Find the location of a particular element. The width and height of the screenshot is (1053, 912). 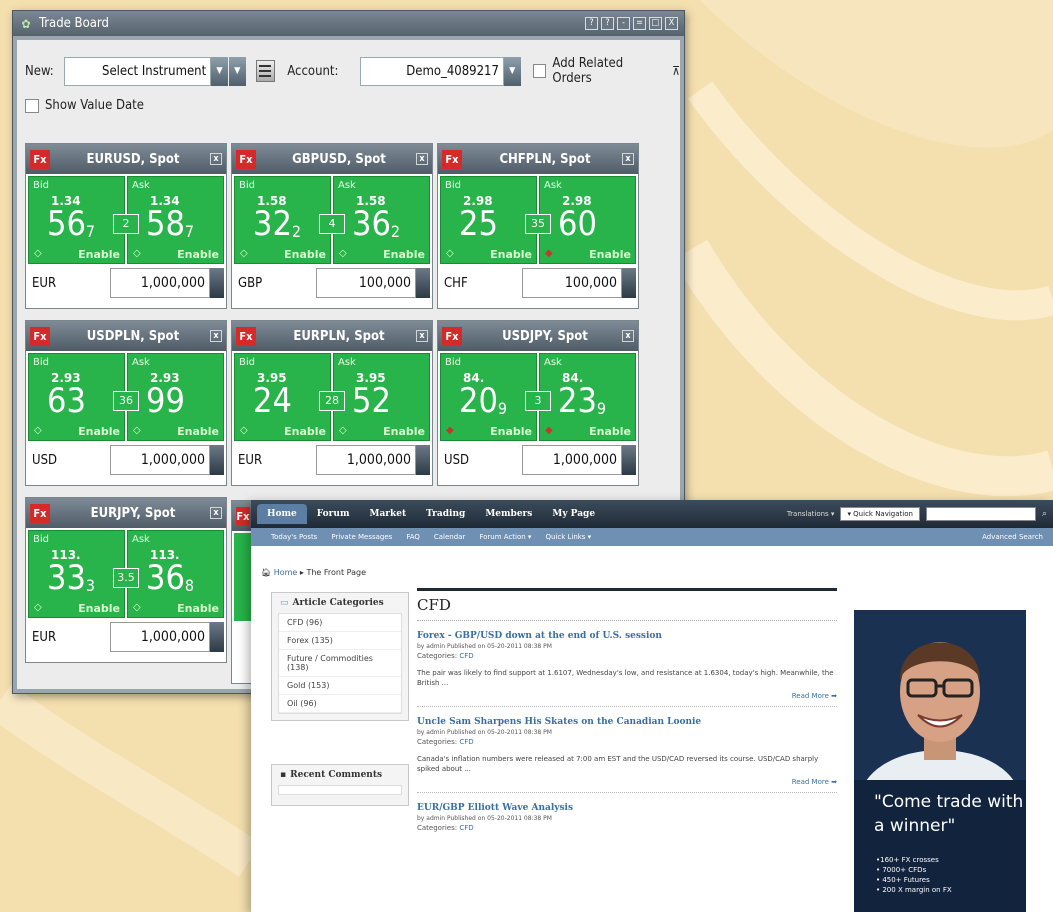

currency-label: CHF is located at coordinates (456, 283).